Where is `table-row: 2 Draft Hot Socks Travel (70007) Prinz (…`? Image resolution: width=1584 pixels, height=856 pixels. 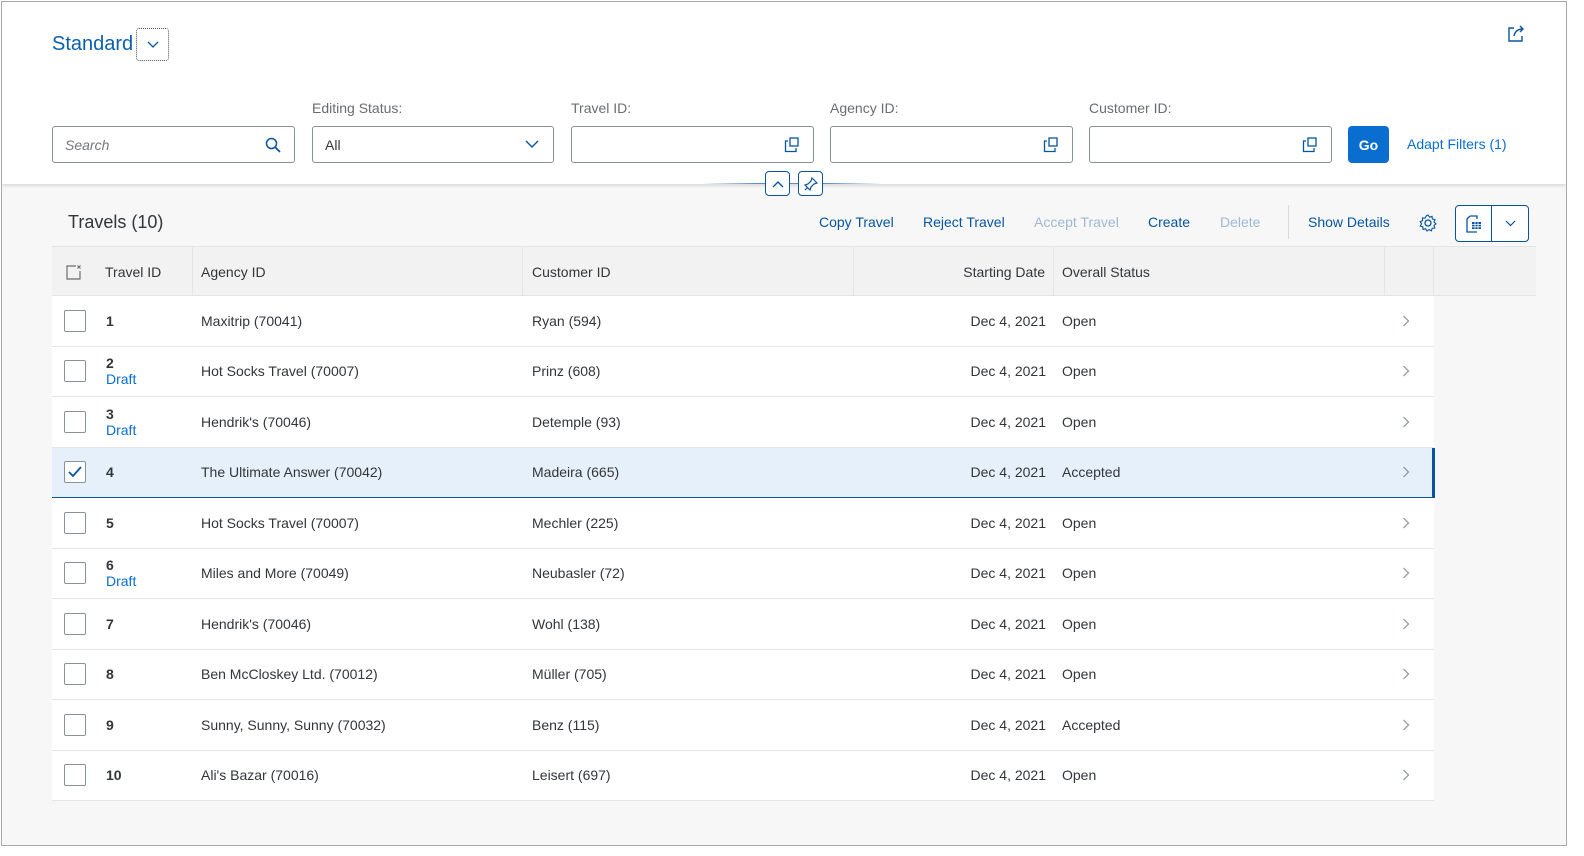
table-row: 2 Draft Hot Socks Travel (70007) Prinz (… is located at coordinates (743, 372).